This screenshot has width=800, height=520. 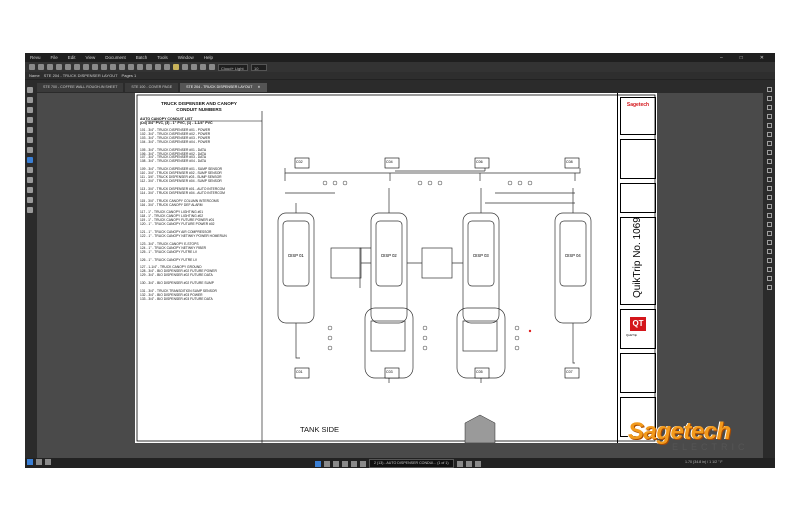 I want to click on zoom-in-icon, so click(x=336, y=463).